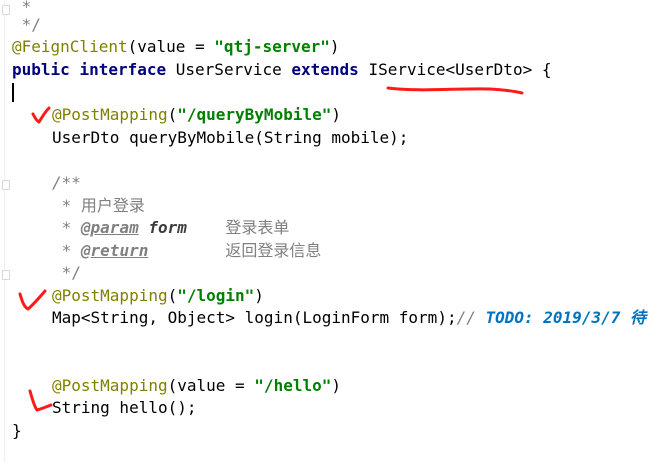 The height and width of the screenshot is (462, 671). Describe the element at coordinates (455, 90) in the screenshot. I see `underline-mark` at that location.